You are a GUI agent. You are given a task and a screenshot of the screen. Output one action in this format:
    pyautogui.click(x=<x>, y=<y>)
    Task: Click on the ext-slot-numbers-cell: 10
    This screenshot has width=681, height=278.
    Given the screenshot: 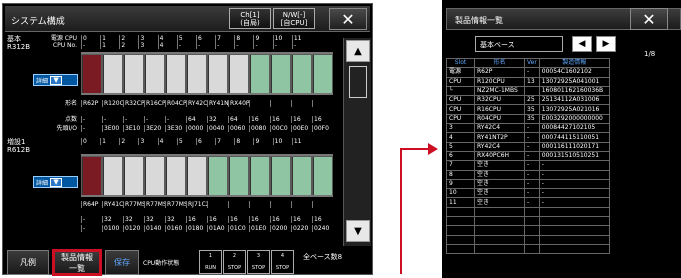 What is the action you would take?
    pyautogui.click(x=282, y=141)
    